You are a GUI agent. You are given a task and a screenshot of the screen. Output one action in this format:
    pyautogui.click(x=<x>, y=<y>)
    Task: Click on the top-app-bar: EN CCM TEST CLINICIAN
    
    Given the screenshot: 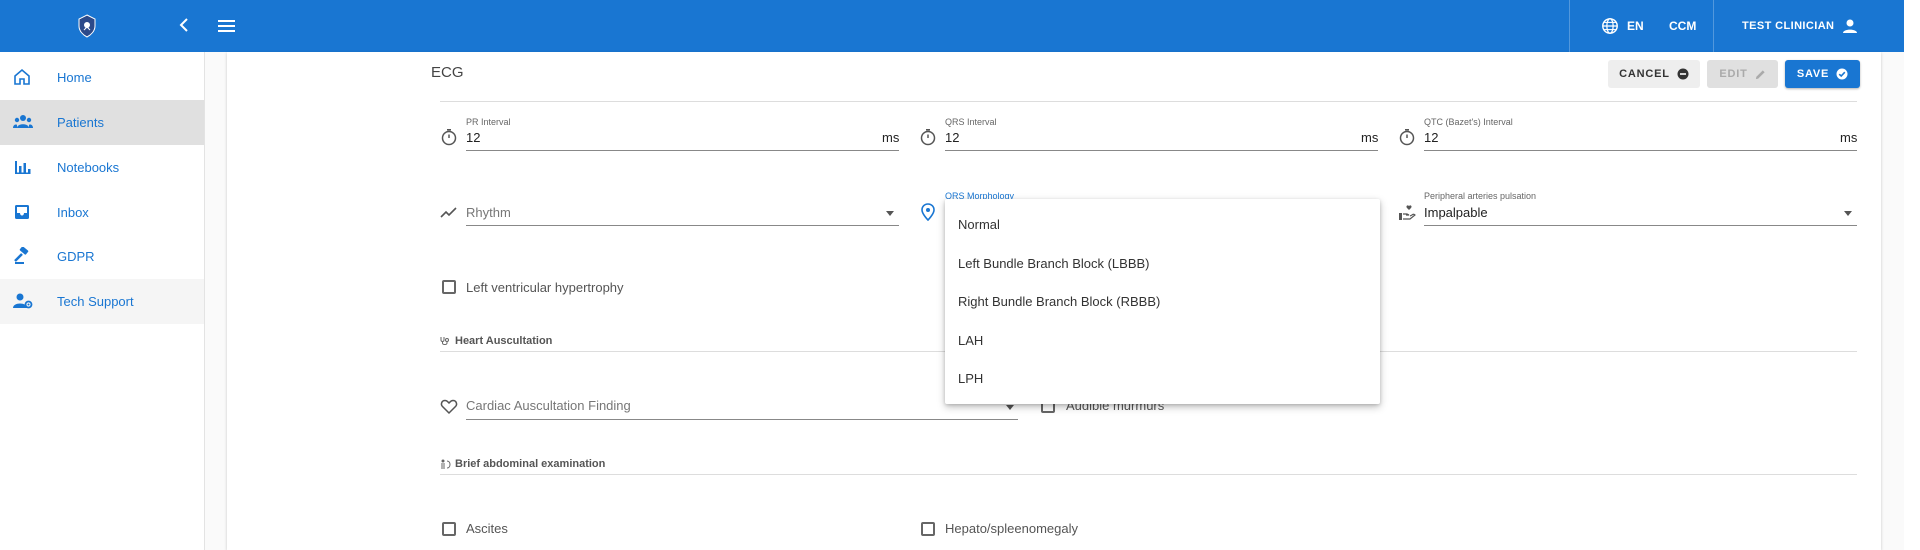 What is the action you would take?
    pyautogui.click(x=952, y=26)
    